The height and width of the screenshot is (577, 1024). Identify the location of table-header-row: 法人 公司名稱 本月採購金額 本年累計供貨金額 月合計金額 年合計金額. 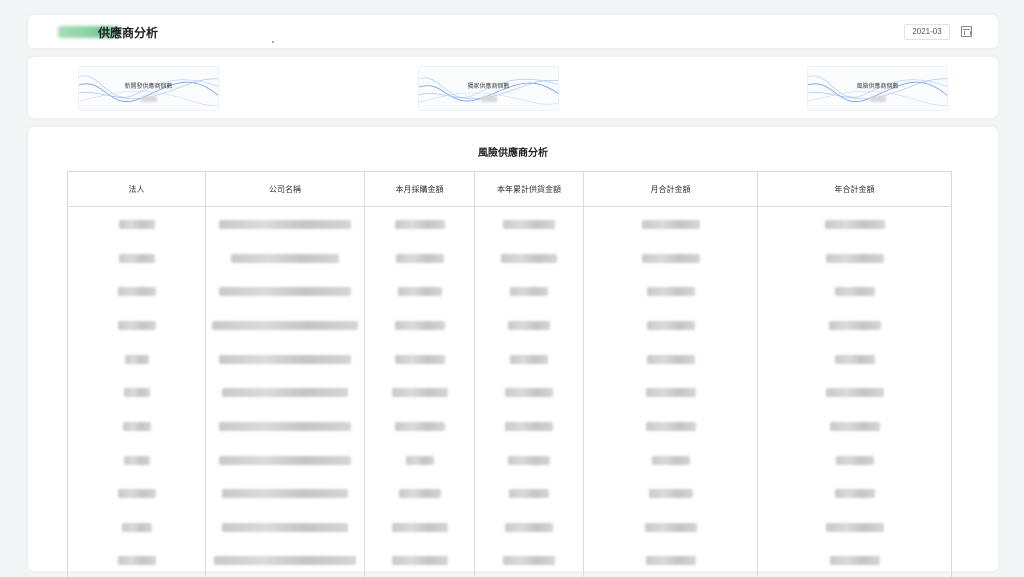
(509, 189).